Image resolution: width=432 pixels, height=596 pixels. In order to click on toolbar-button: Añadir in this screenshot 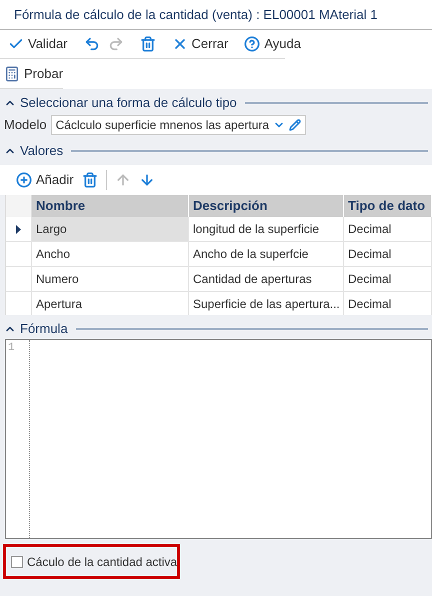, I will do `click(45, 180)`.